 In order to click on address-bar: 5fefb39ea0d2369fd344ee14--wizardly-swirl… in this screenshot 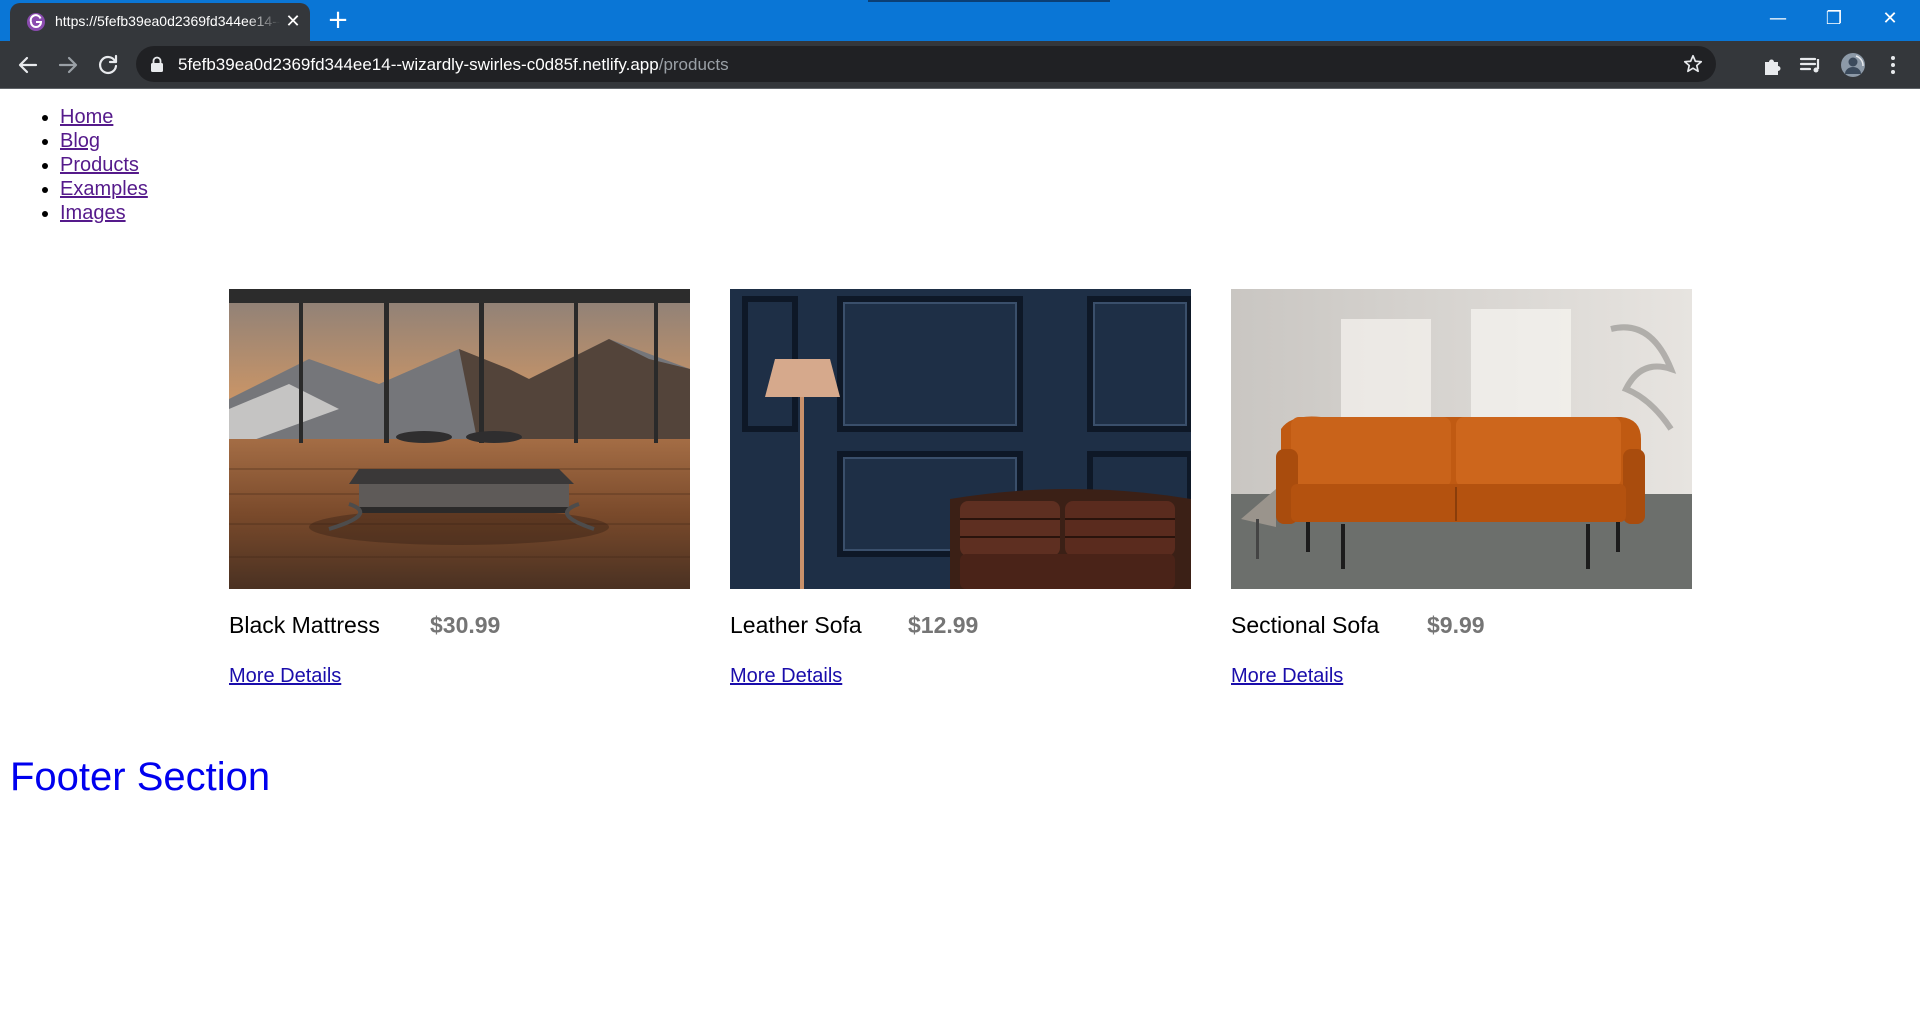, I will do `click(926, 64)`.